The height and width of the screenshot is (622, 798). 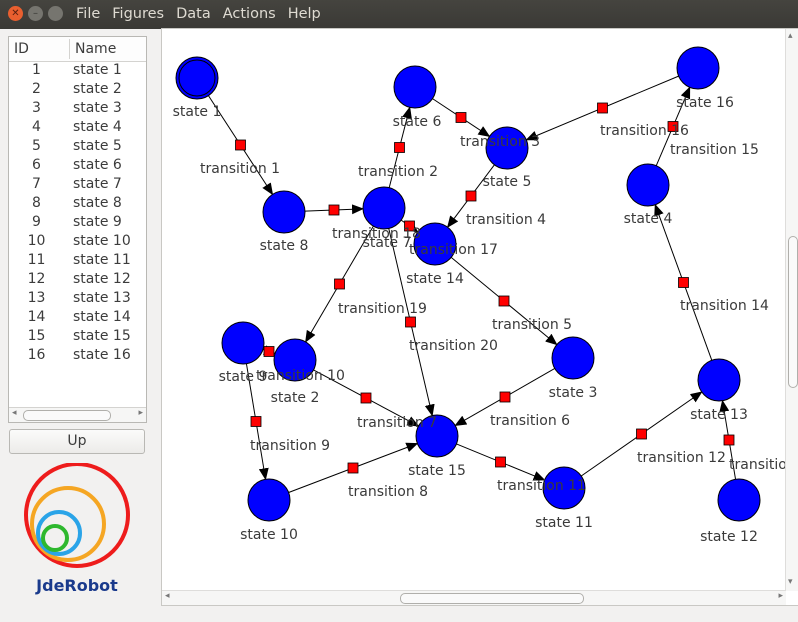 What do you see at coordinates (77, 223) in the screenshot?
I see `table-row: 9 state 9` at bounding box center [77, 223].